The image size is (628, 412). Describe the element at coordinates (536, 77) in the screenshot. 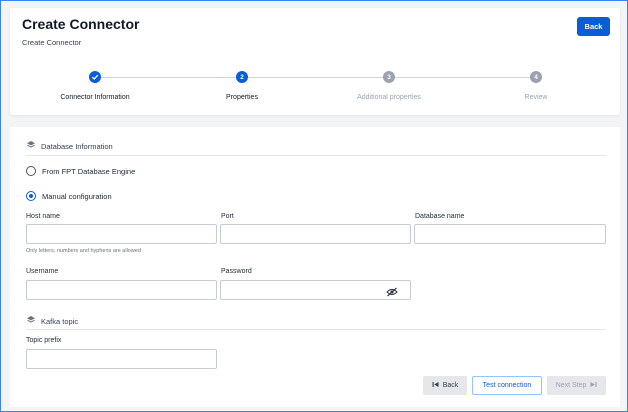

I see `step-4-indicator: 4` at that location.